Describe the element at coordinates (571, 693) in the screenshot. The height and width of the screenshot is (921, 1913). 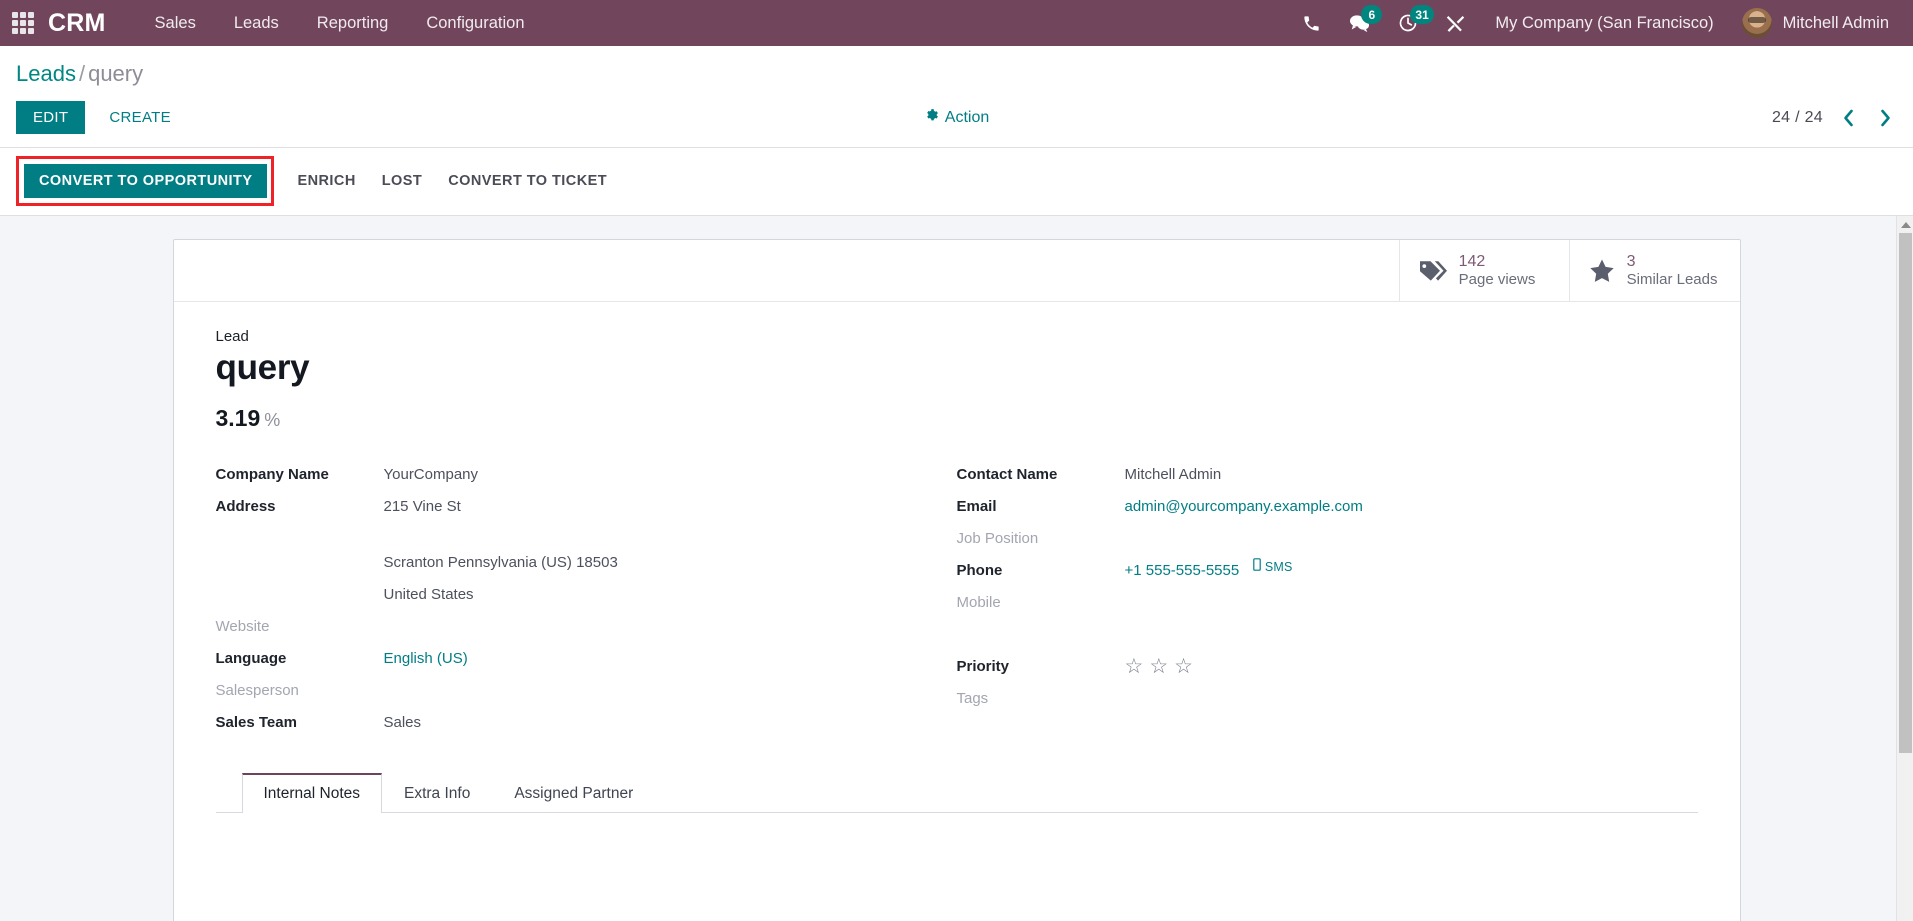
I see `field-salesperson: Salesperson` at that location.